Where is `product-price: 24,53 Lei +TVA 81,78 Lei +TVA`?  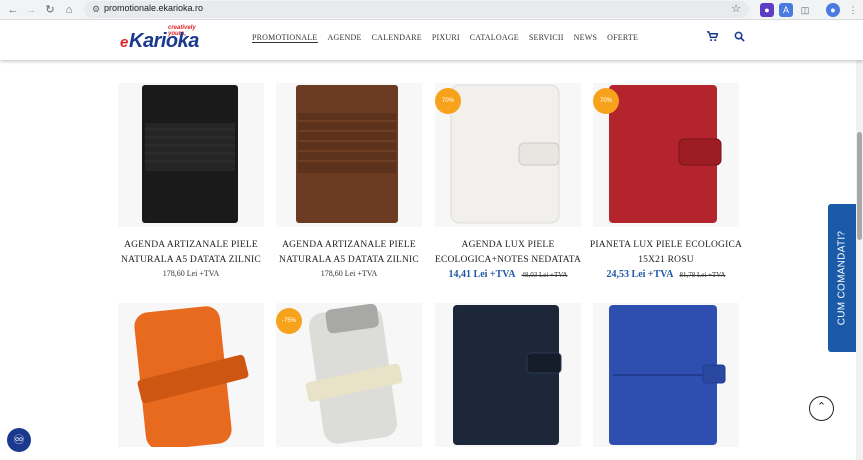 product-price: 24,53 Lei +TVA 81,78 Lei +TVA is located at coordinates (666, 274).